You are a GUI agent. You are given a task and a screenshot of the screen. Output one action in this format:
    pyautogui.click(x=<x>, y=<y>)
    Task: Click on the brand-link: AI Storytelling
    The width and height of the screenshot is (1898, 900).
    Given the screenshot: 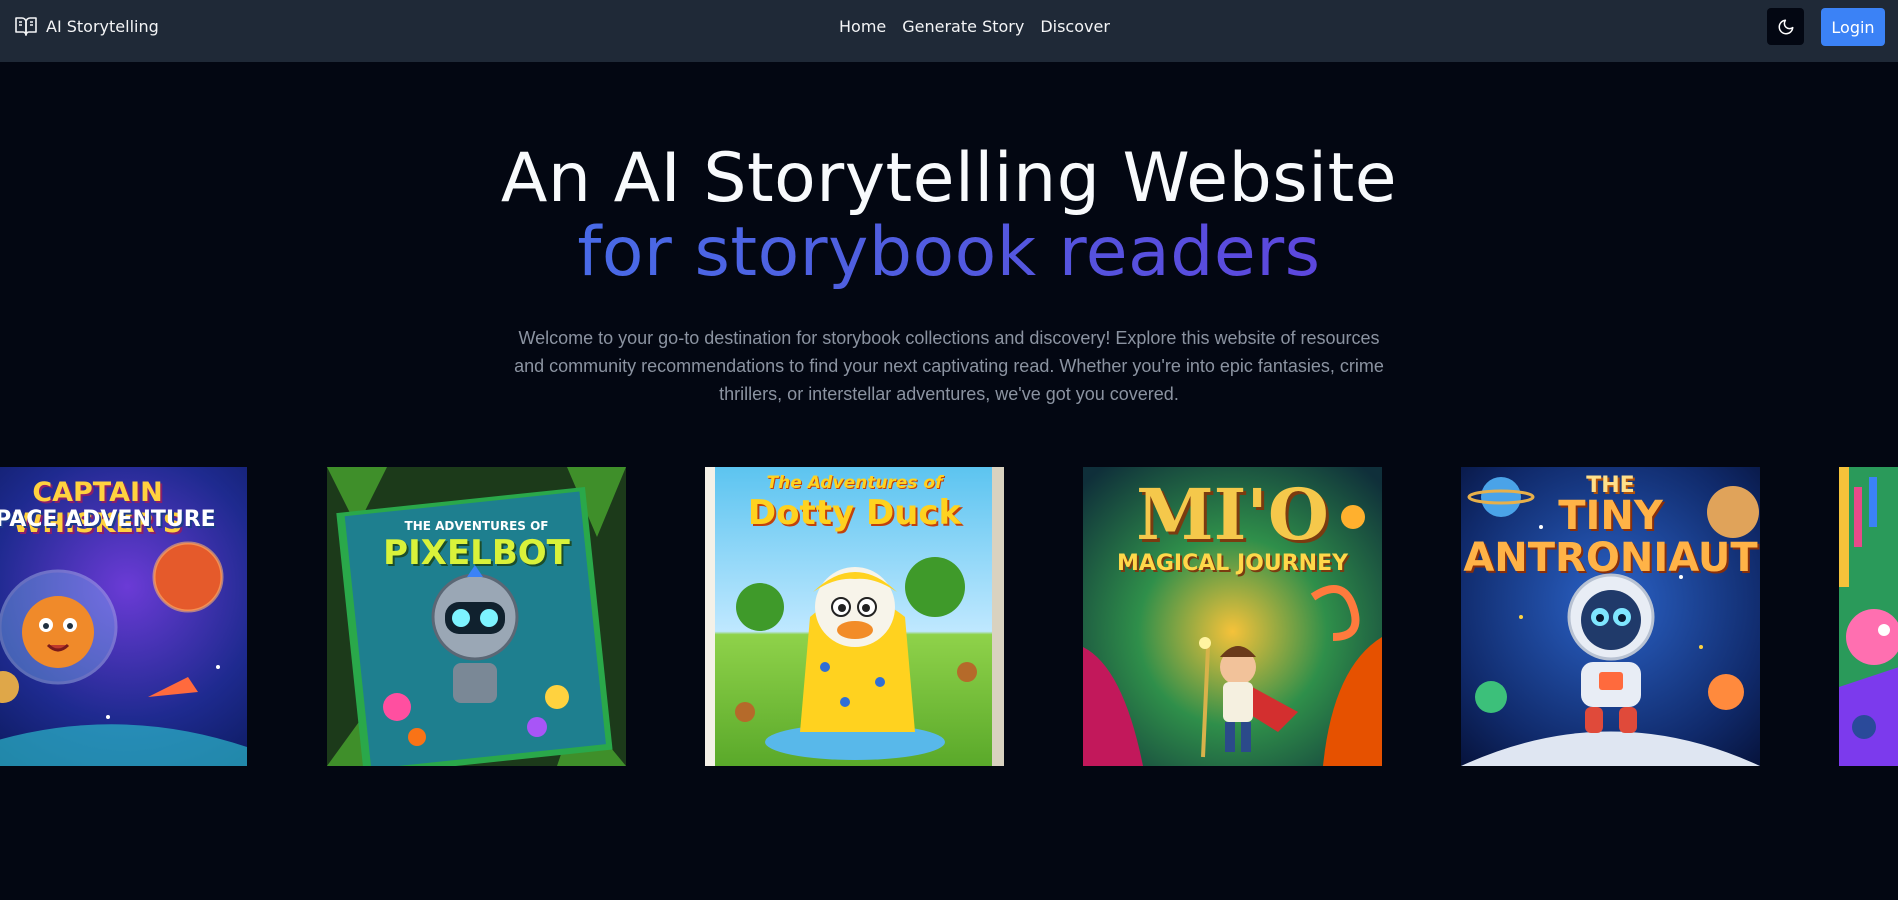 What is the action you would take?
    pyautogui.click(x=86, y=26)
    